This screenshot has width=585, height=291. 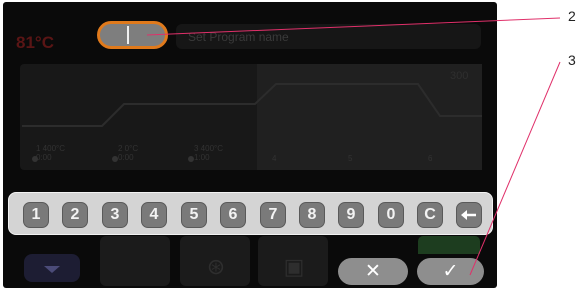 What do you see at coordinates (572, 60) in the screenshot?
I see `callout-label-3: 3` at bounding box center [572, 60].